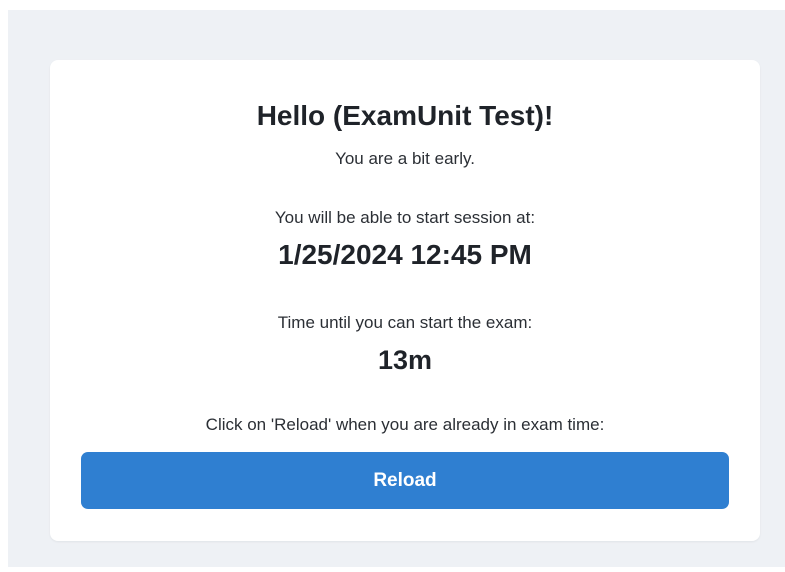 The height and width of the screenshot is (572, 785). Describe the element at coordinates (405, 115) in the screenshot. I see `greeting-title: Hello (ExamUnit Test)!` at that location.